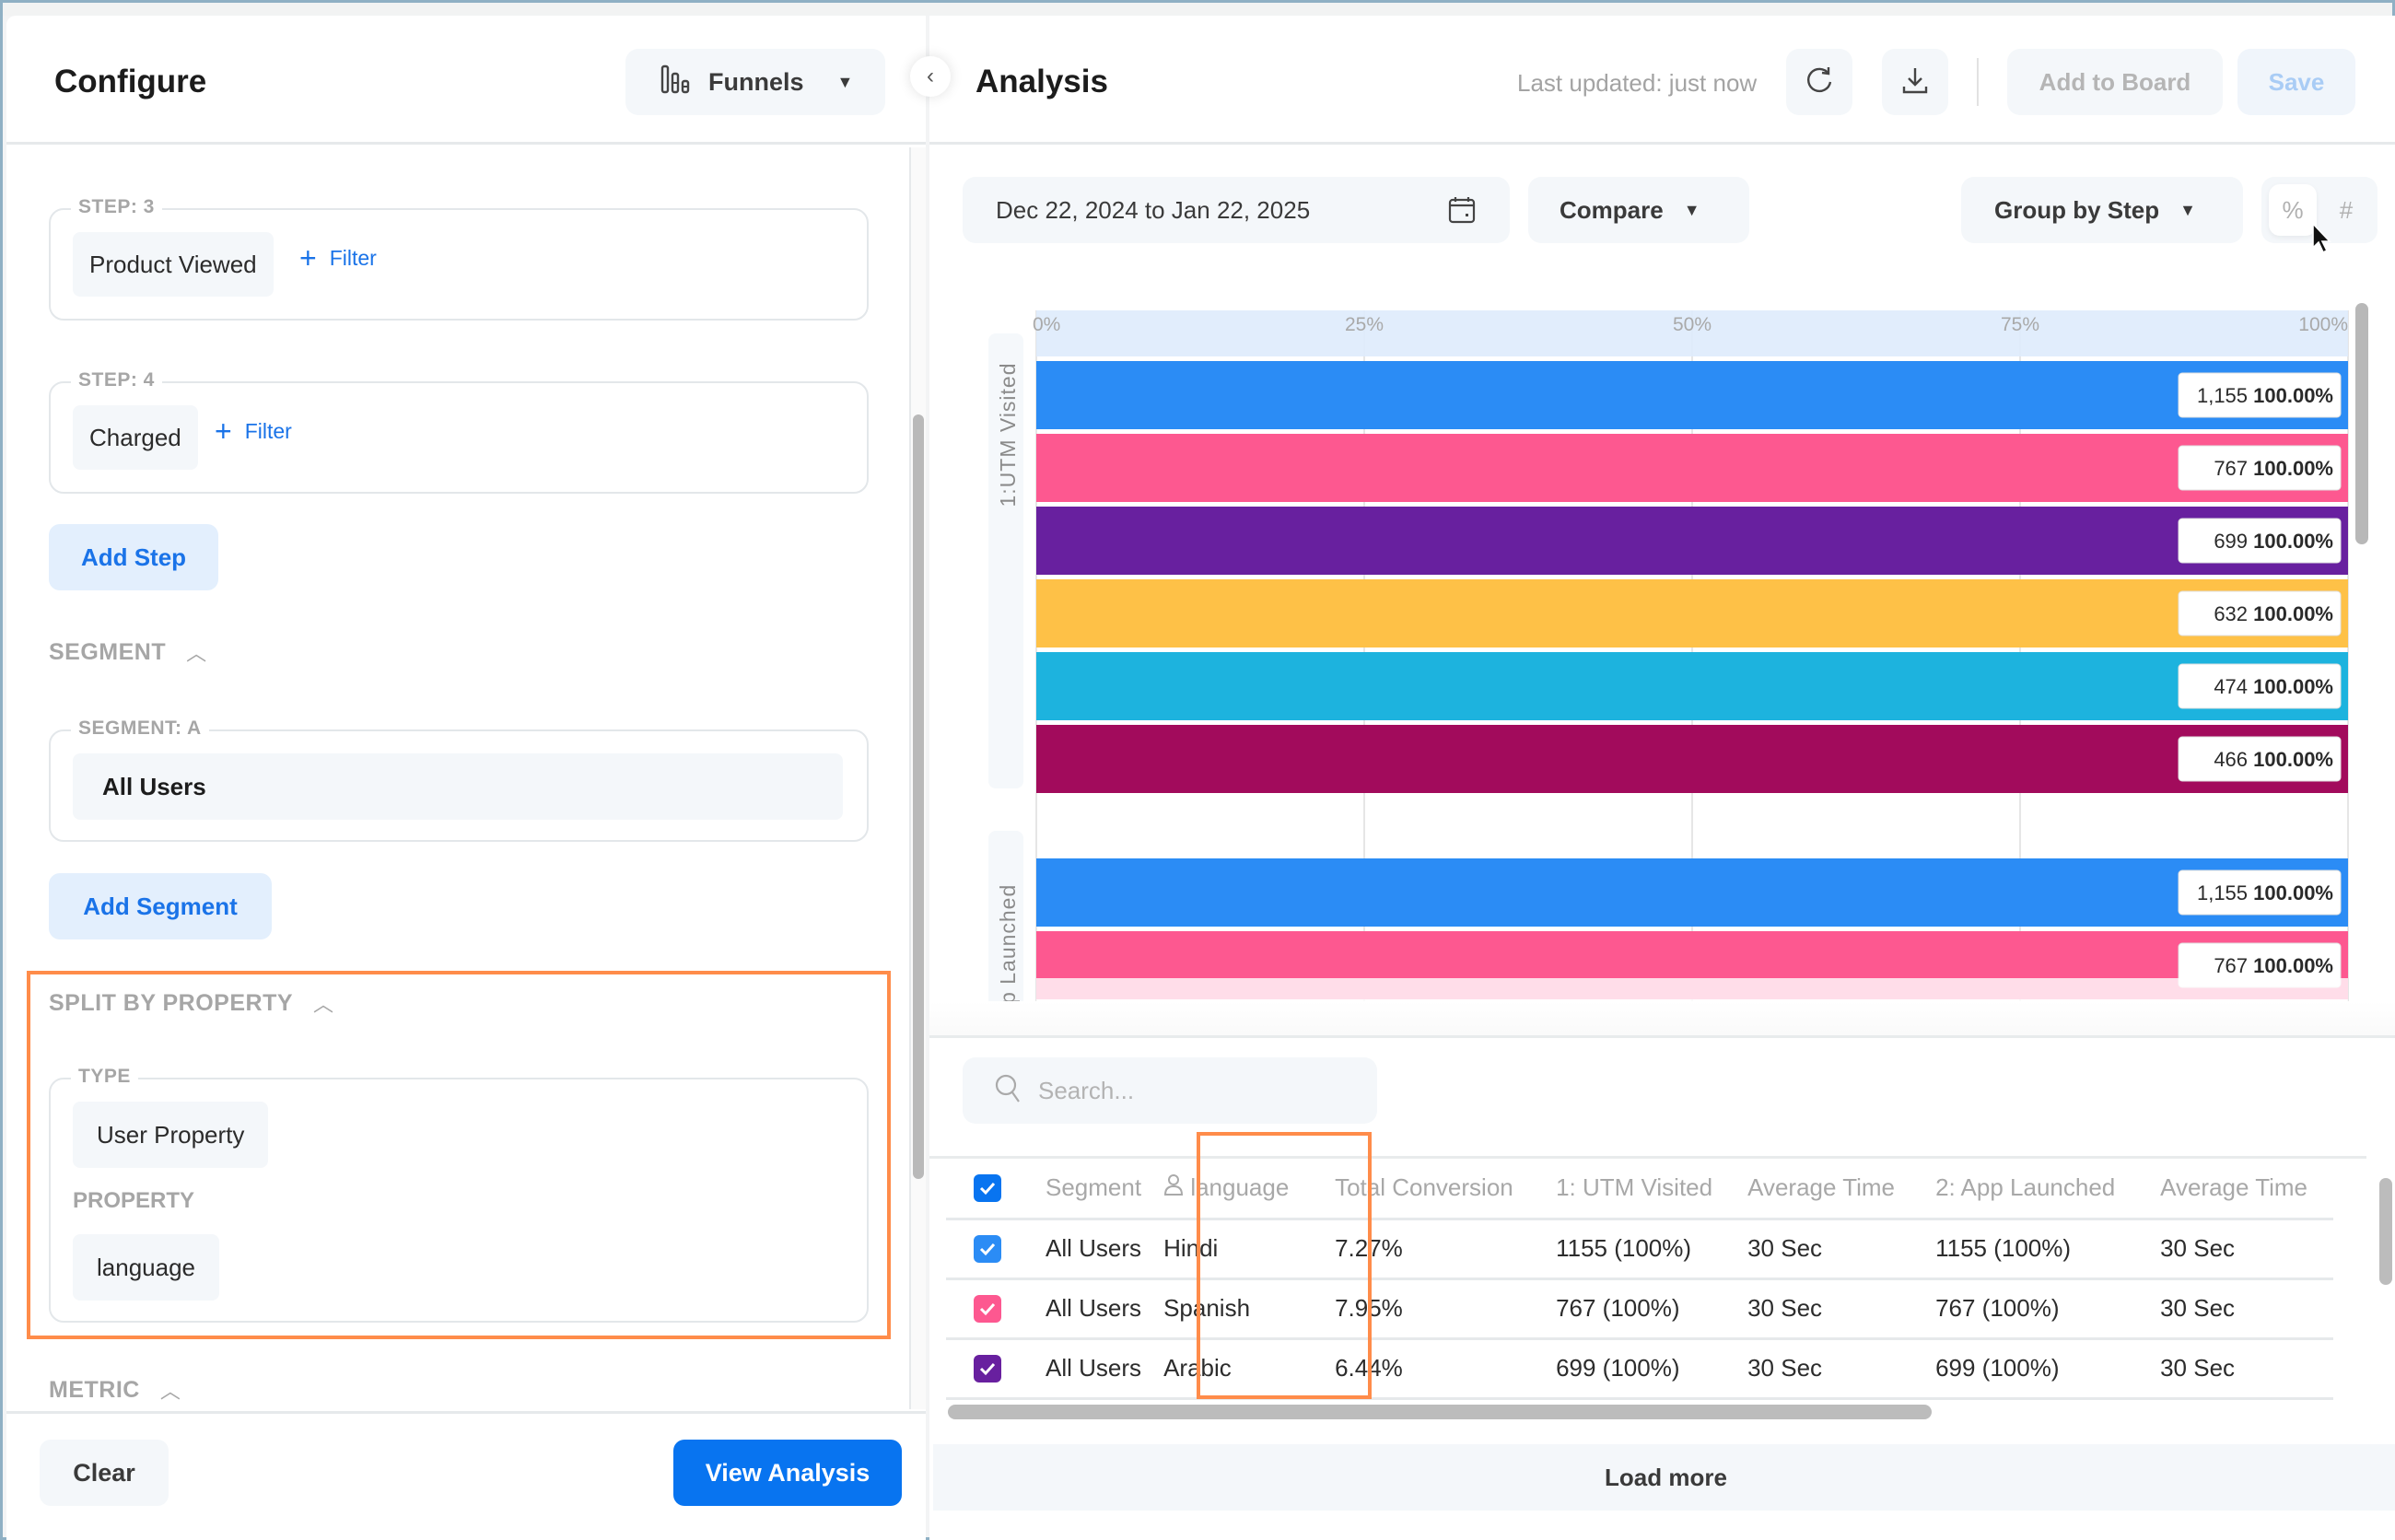 This screenshot has height=1540, width=2395. What do you see at coordinates (116, 380) in the screenshot?
I see `step-legend: STEP: 4` at bounding box center [116, 380].